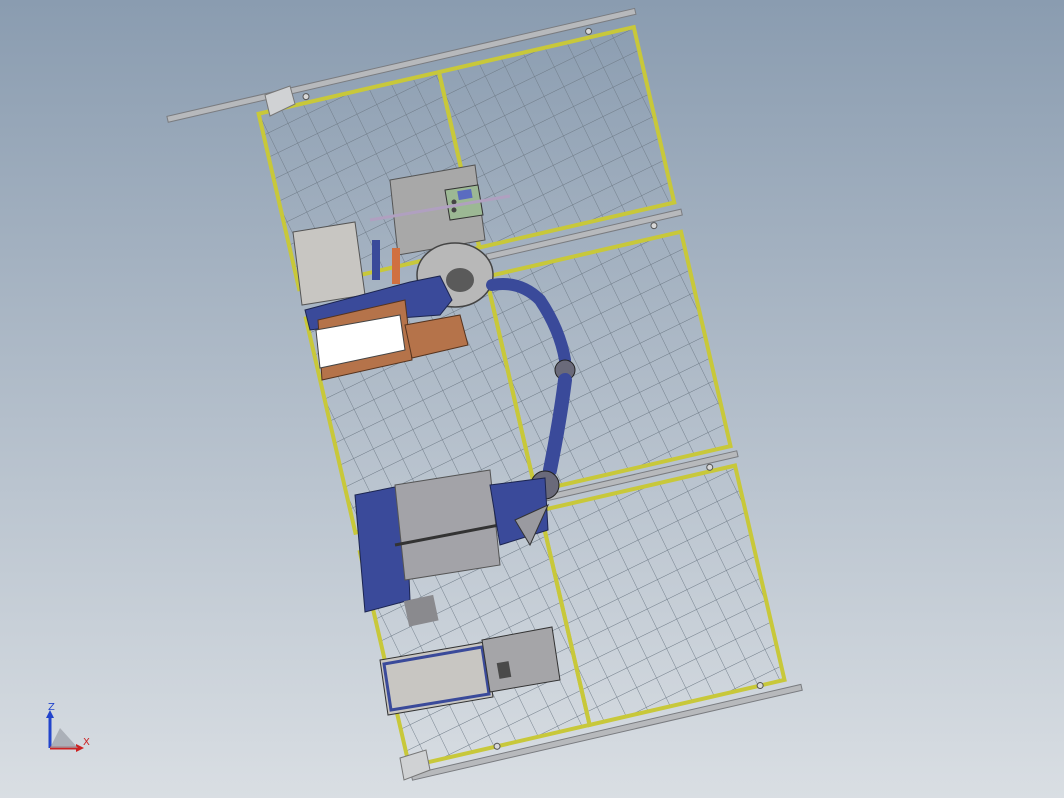  I want to click on z-axis-label: Z, so click(51, 707).